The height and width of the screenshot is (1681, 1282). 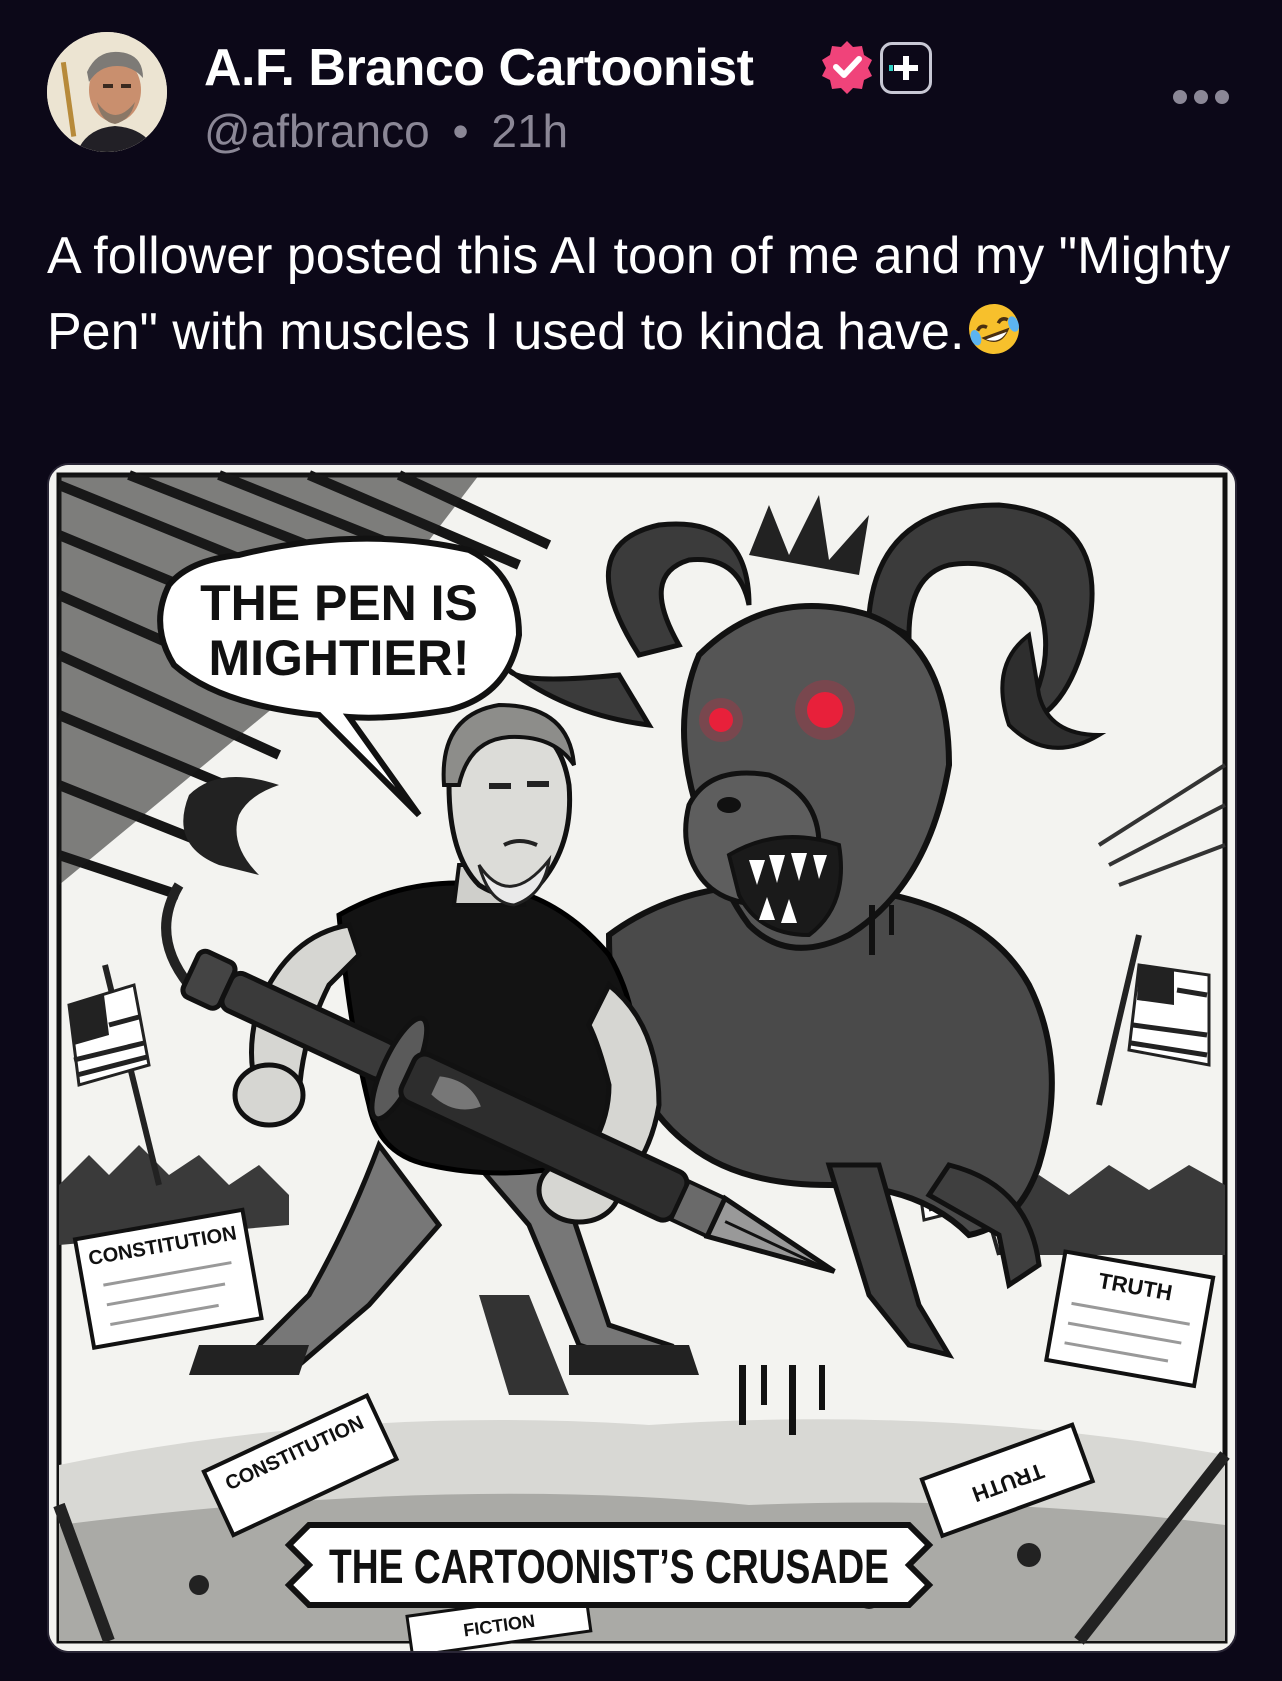 I want to click on banner-text: THE CARTOONIST’S CRUSADE, so click(x=609, y=1567).